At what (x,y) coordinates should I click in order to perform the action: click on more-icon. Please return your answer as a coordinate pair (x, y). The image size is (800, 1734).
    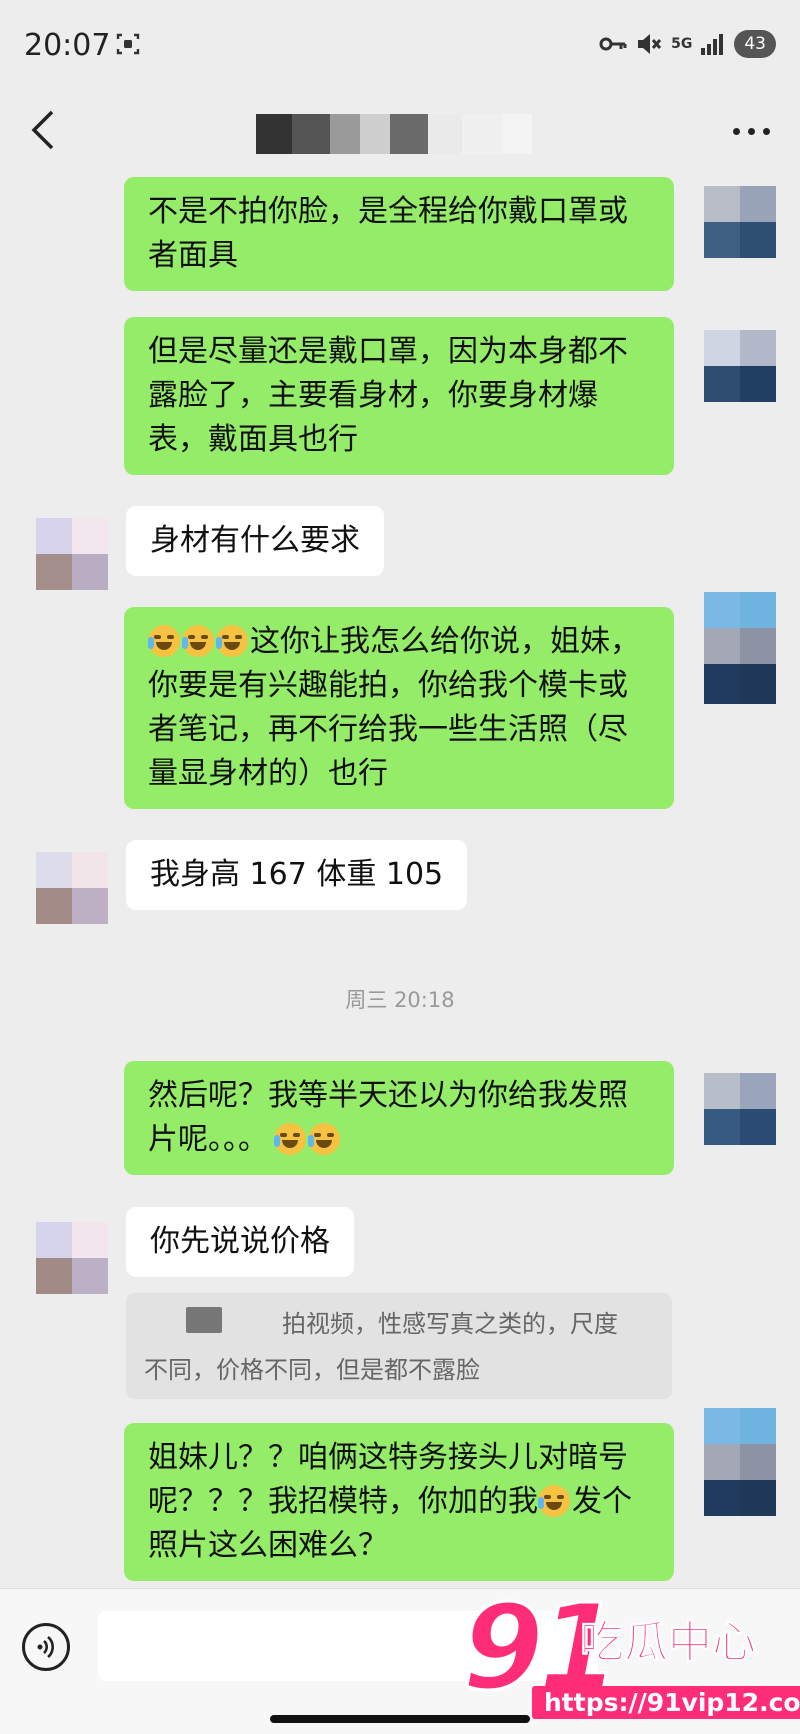
    Looking at the image, I should click on (751, 131).